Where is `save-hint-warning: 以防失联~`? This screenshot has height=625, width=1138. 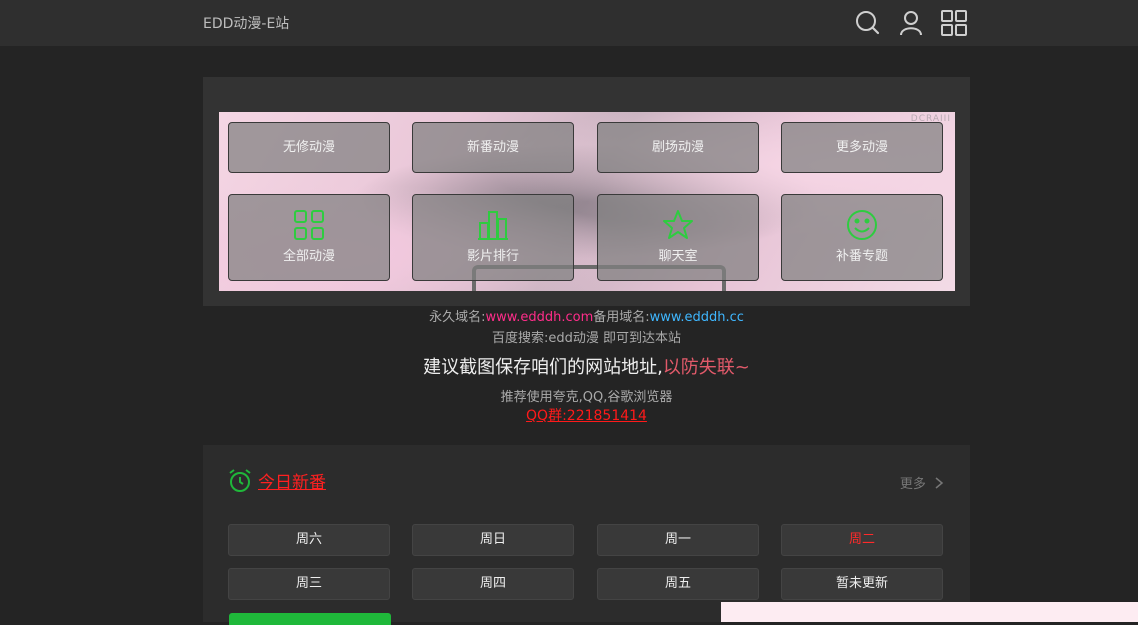 save-hint-warning: 以防失联~ is located at coordinates (706, 367).